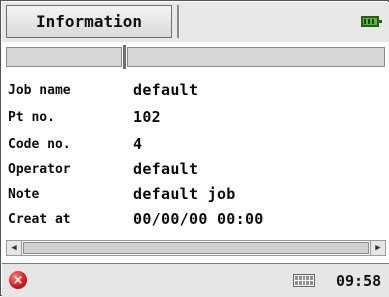 Image resolution: width=389 pixels, height=297 pixels. I want to click on row-label: Job name, so click(39, 90).